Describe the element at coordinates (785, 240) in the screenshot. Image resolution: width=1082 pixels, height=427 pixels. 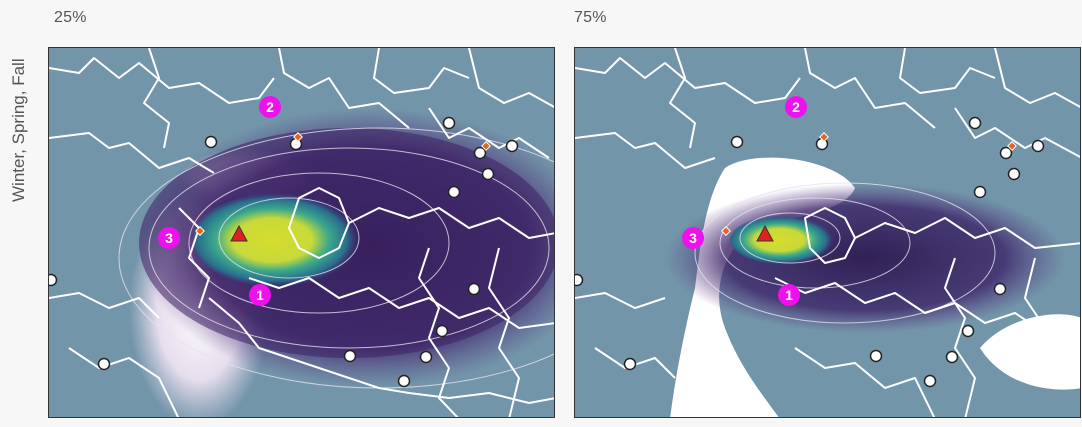
I see `plume-core` at that location.